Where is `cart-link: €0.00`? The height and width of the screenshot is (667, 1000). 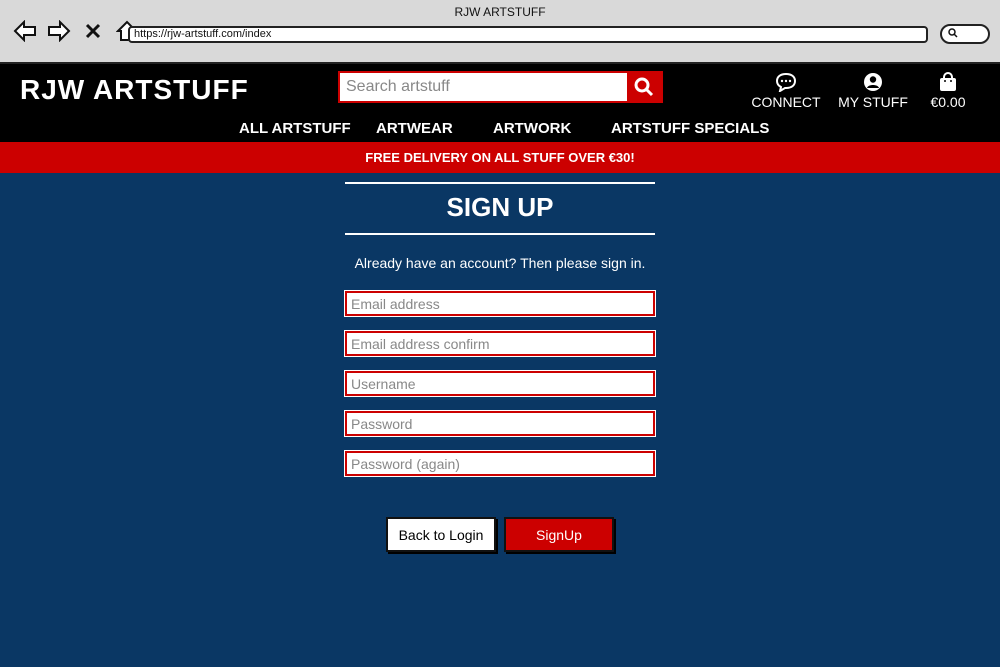 cart-link: €0.00 is located at coordinates (948, 91).